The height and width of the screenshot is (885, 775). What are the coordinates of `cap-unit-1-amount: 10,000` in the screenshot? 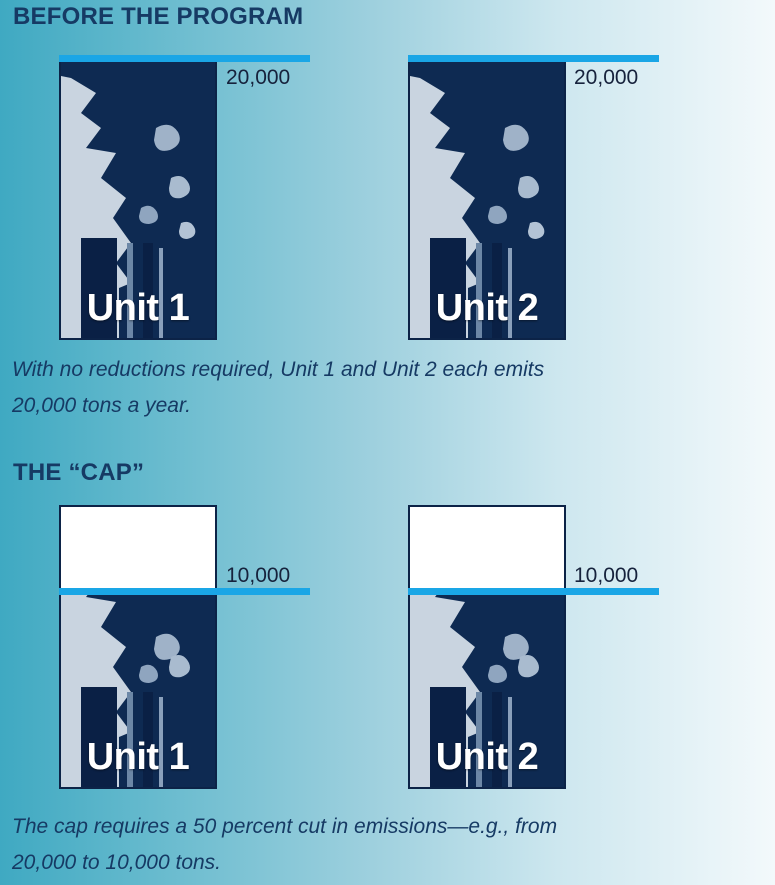 It's located at (258, 575).